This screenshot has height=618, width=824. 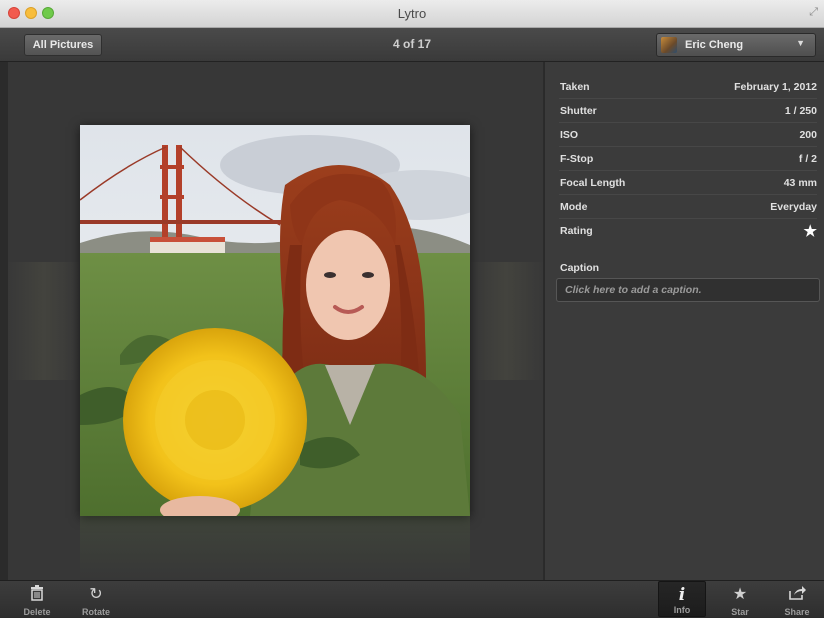 What do you see at coordinates (95, 612) in the screenshot?
I see `rotate-label: Rotate` at bounding box center [95, 612].